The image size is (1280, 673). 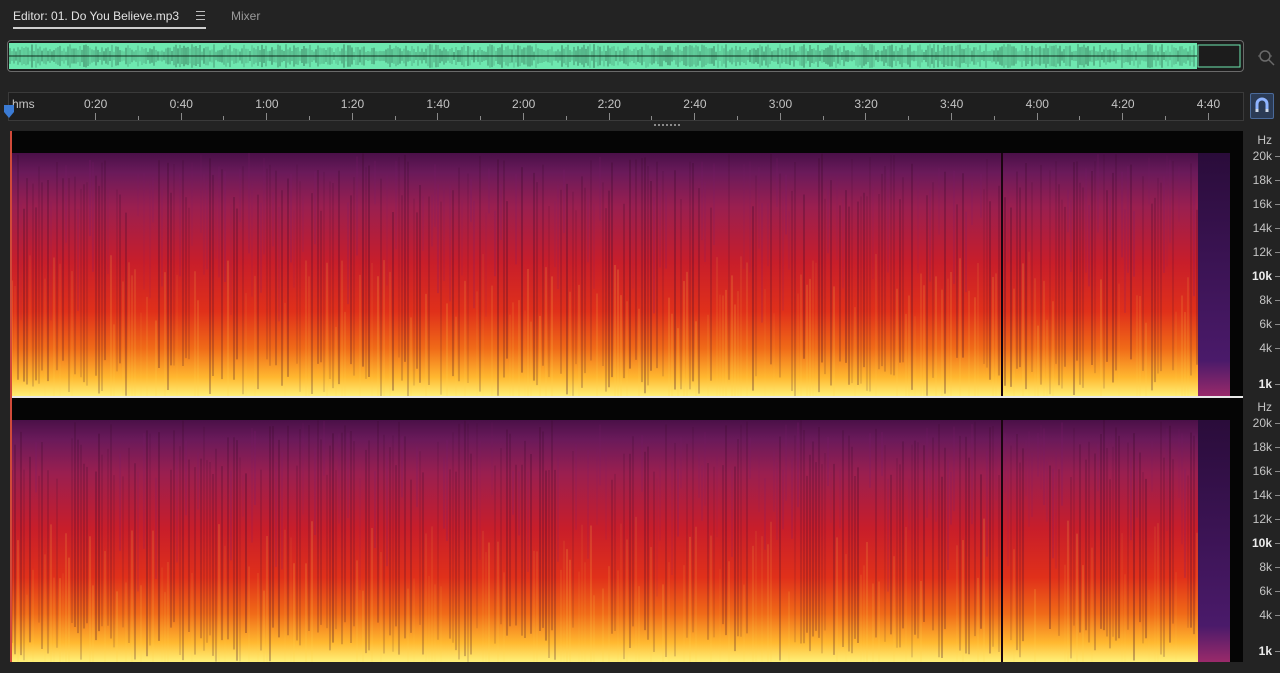 I want to click on time-tick-label: 1:00, so click(x=267, y=104).